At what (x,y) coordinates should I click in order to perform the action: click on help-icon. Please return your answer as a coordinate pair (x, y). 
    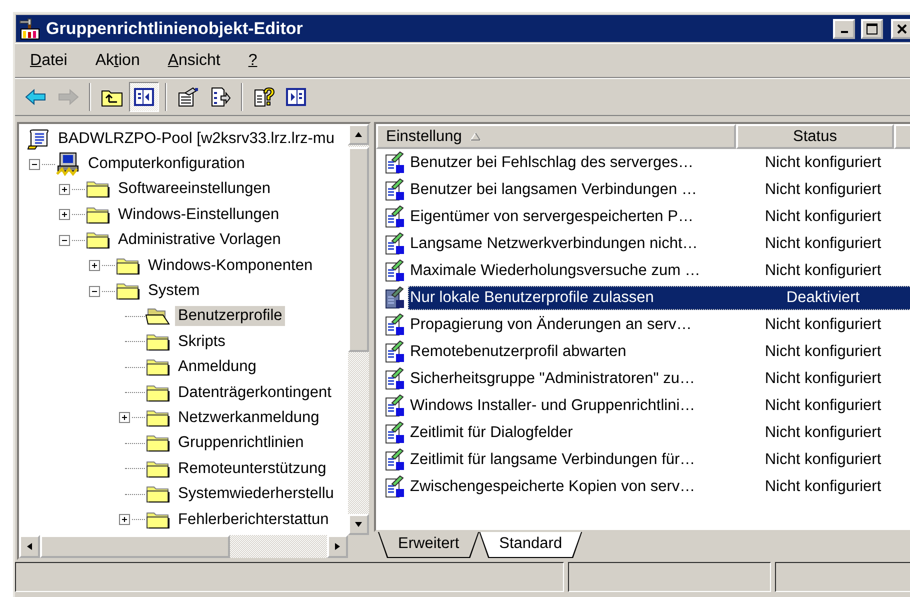
    Looking at the image, I should click on (264, 97).